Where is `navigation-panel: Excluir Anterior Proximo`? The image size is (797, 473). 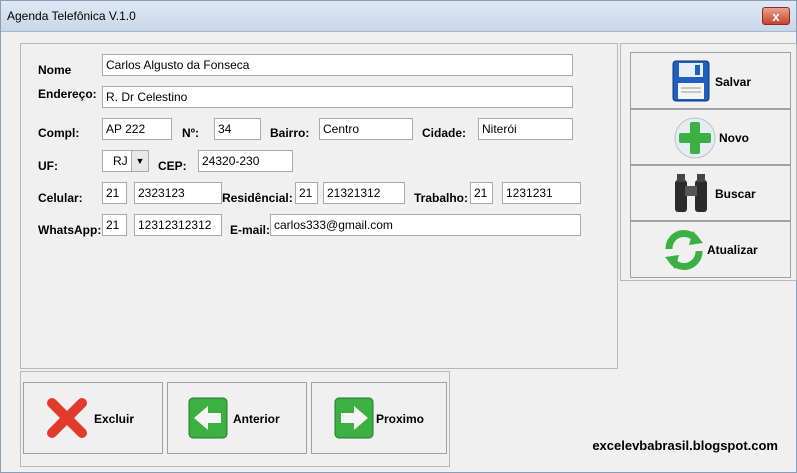 navigation-panel: Excluir Anterior Proximo is located at coordinates (235, 419).